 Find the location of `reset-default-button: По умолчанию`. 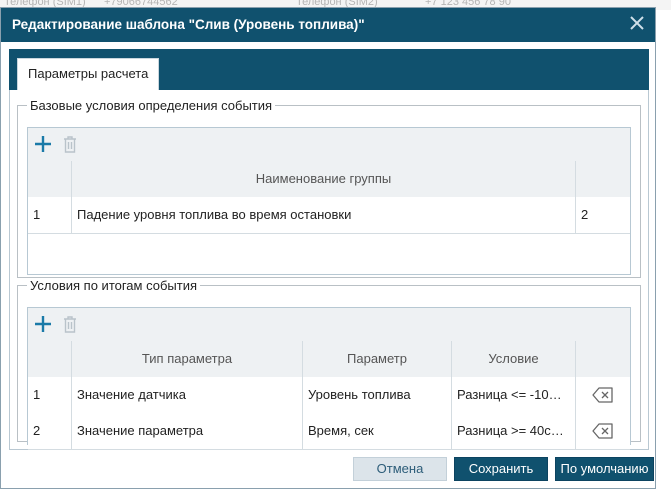

reset-default-button: По умолчанию is located at coordinates (604, 469).